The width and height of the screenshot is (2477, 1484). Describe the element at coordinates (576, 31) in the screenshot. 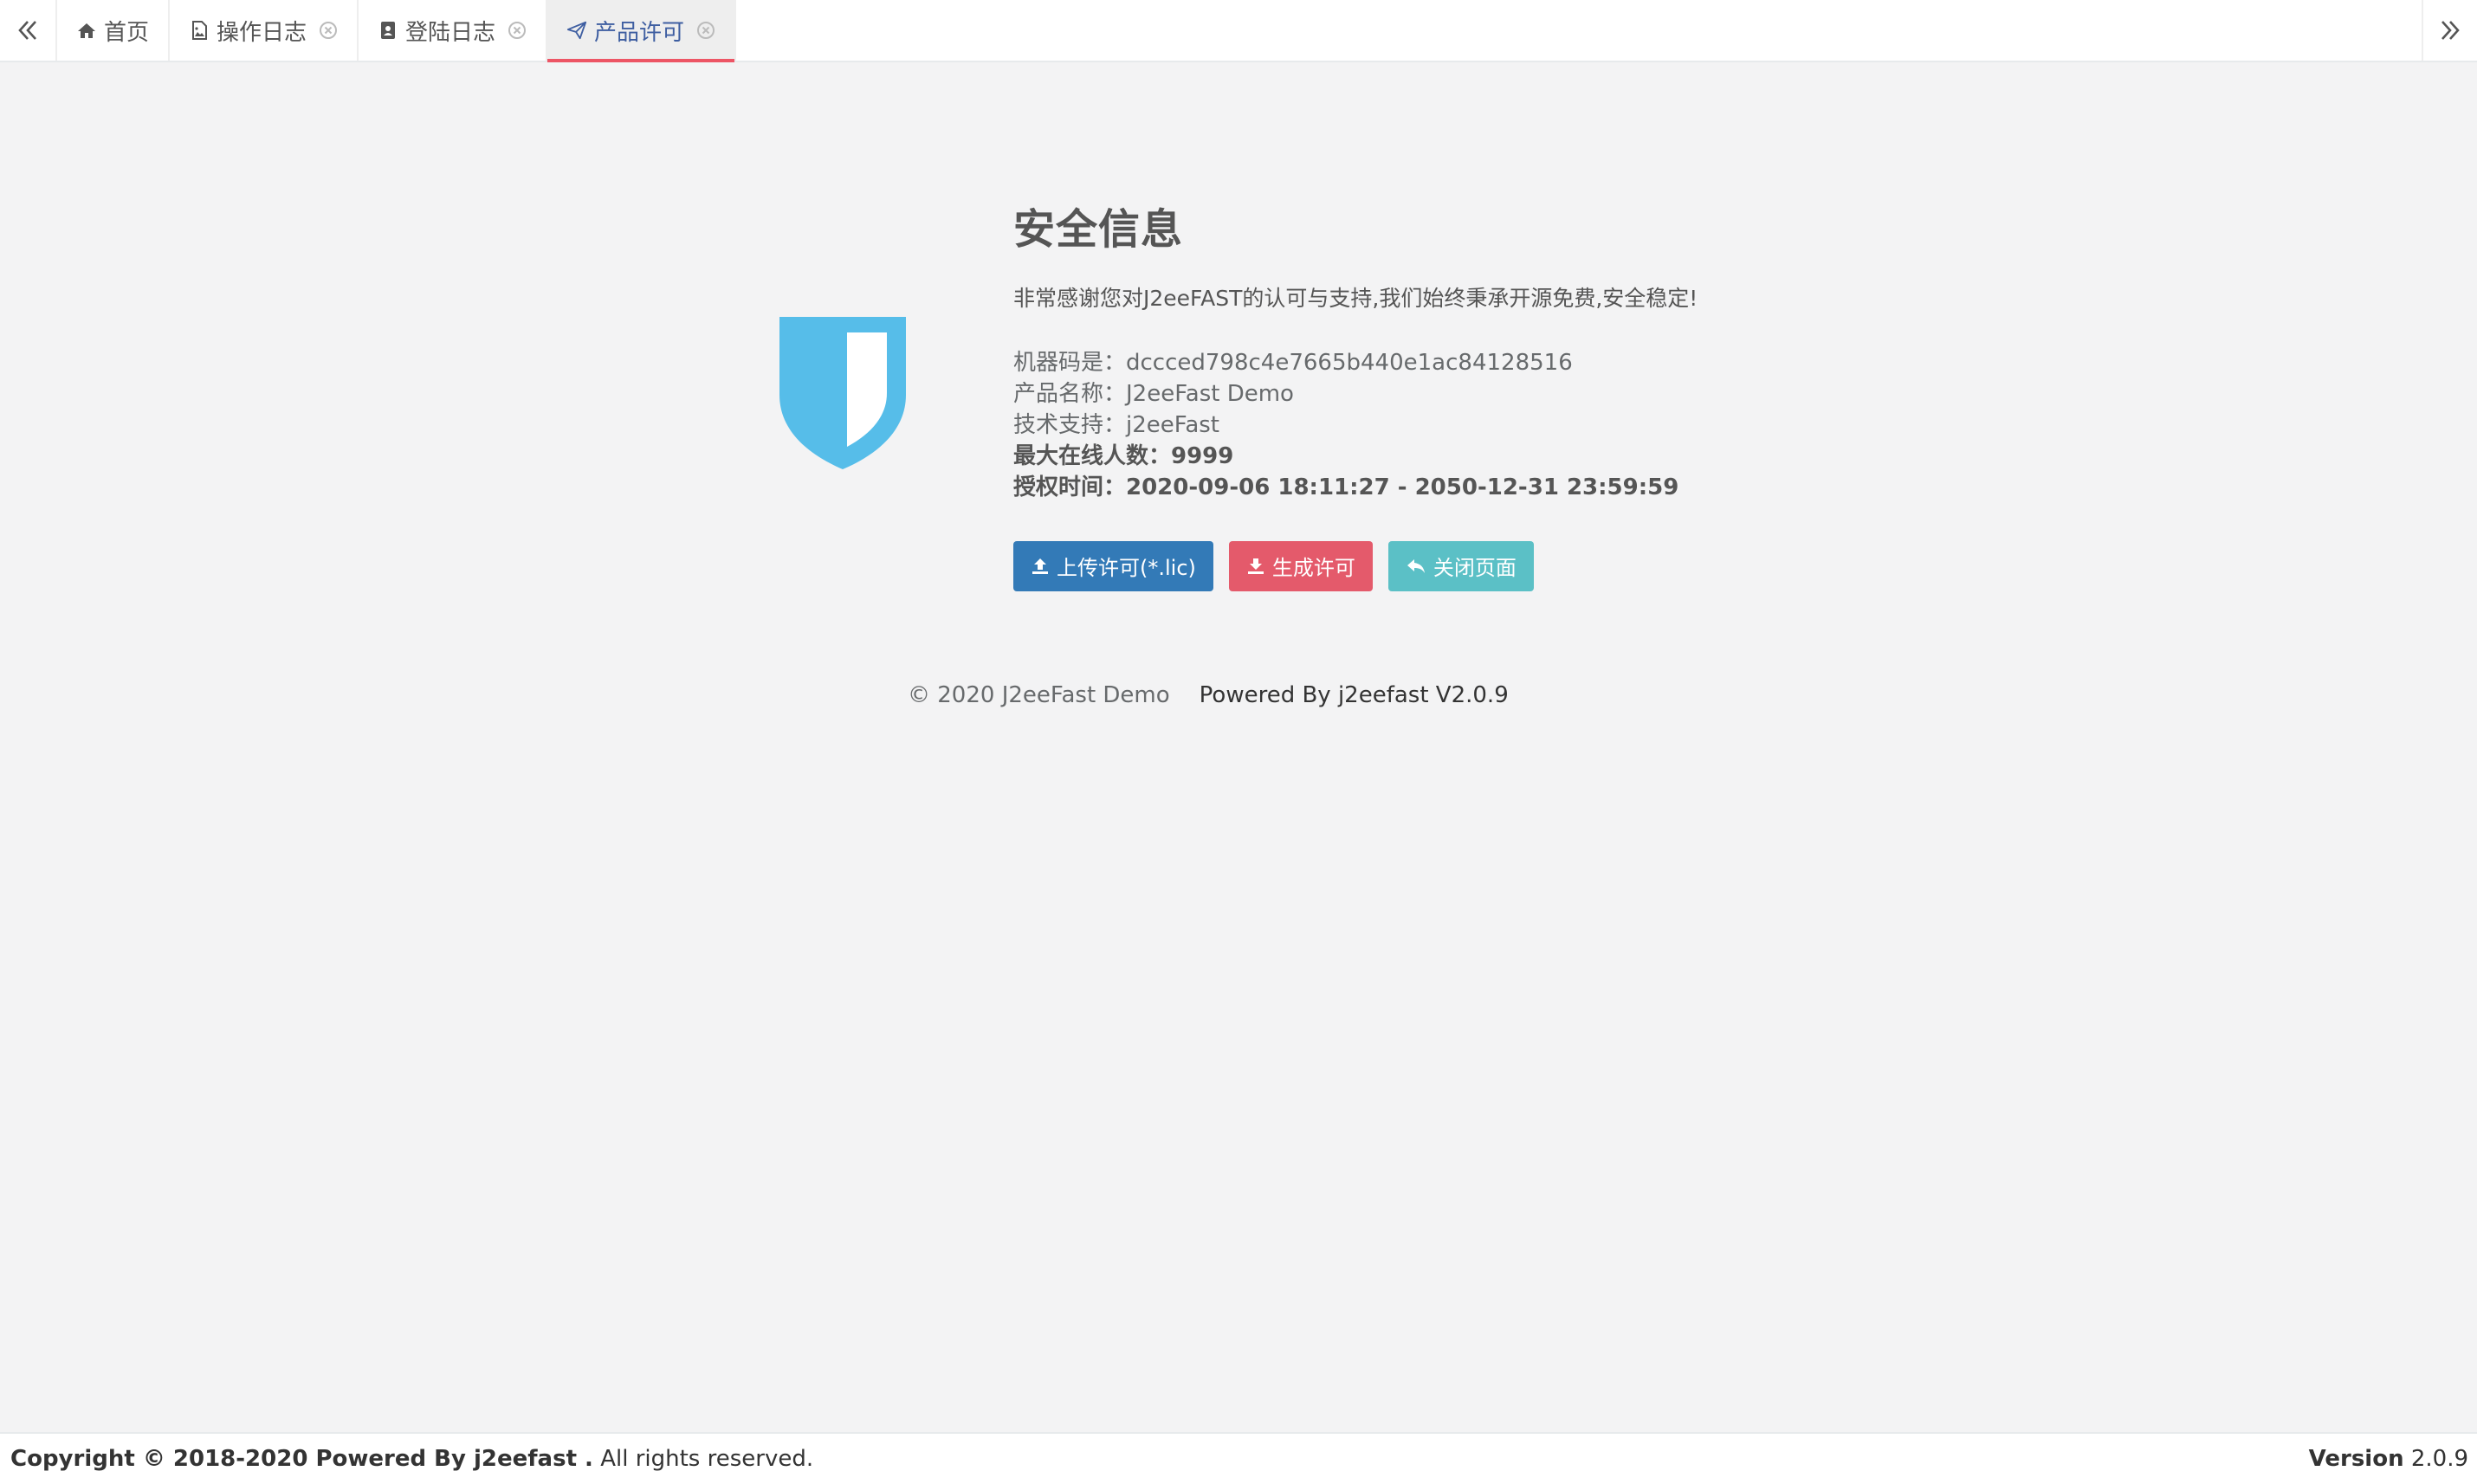

I see `paper-plane-icon` at that location.